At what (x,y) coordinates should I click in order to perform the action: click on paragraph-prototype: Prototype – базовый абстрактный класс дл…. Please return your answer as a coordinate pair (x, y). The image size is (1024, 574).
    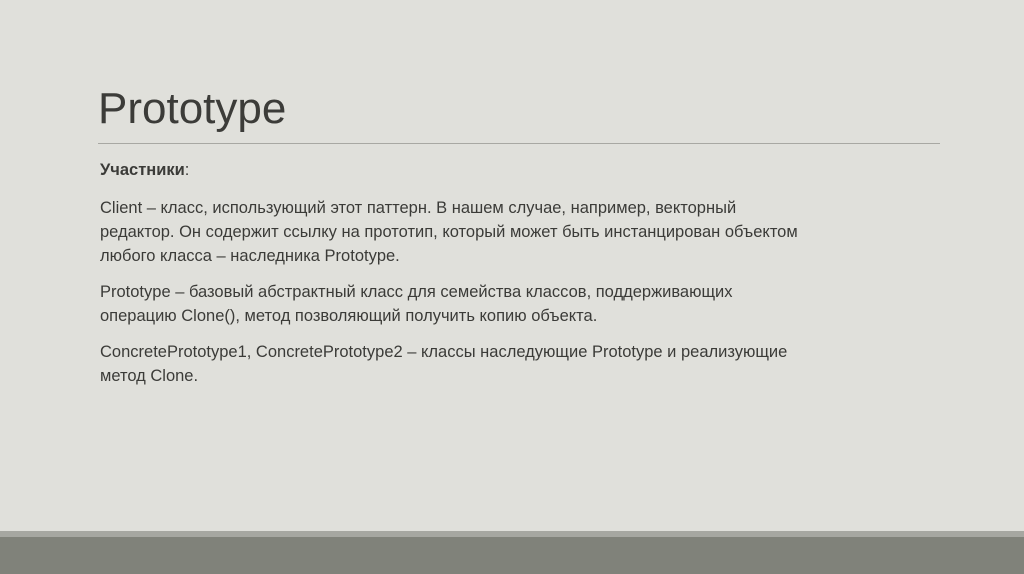
    Looking at the image, I should click on (530, 304).